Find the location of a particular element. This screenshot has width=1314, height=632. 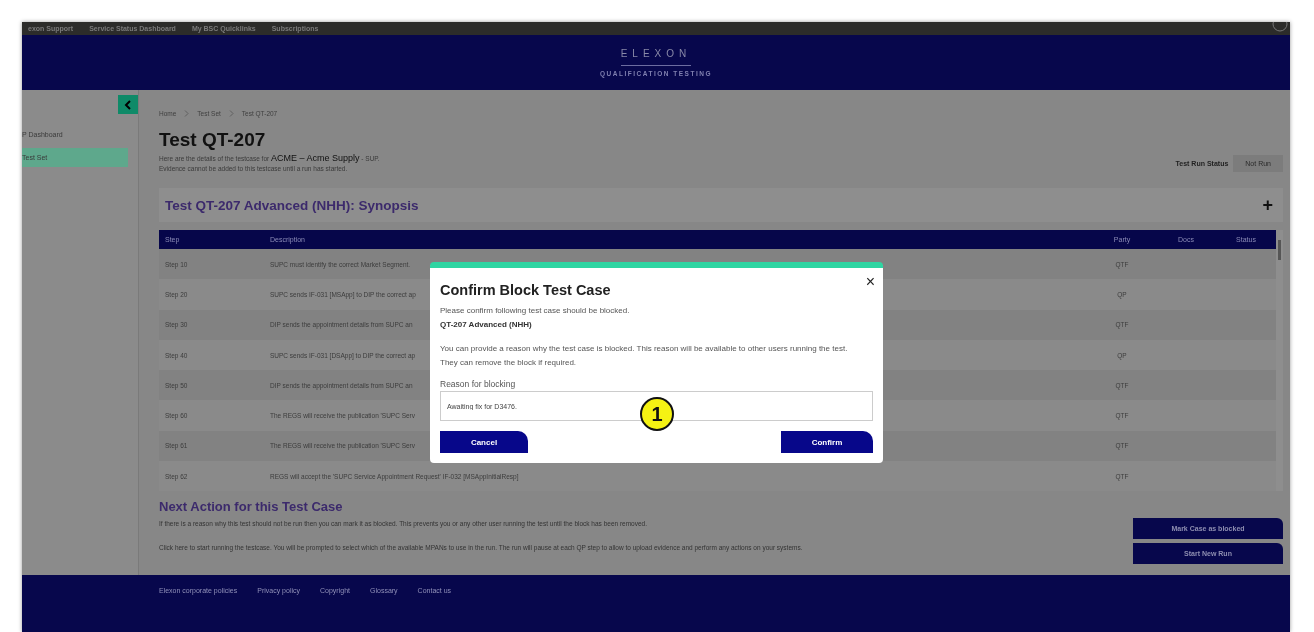

collapse-sidebar-button is located at coordinates (128, 104).